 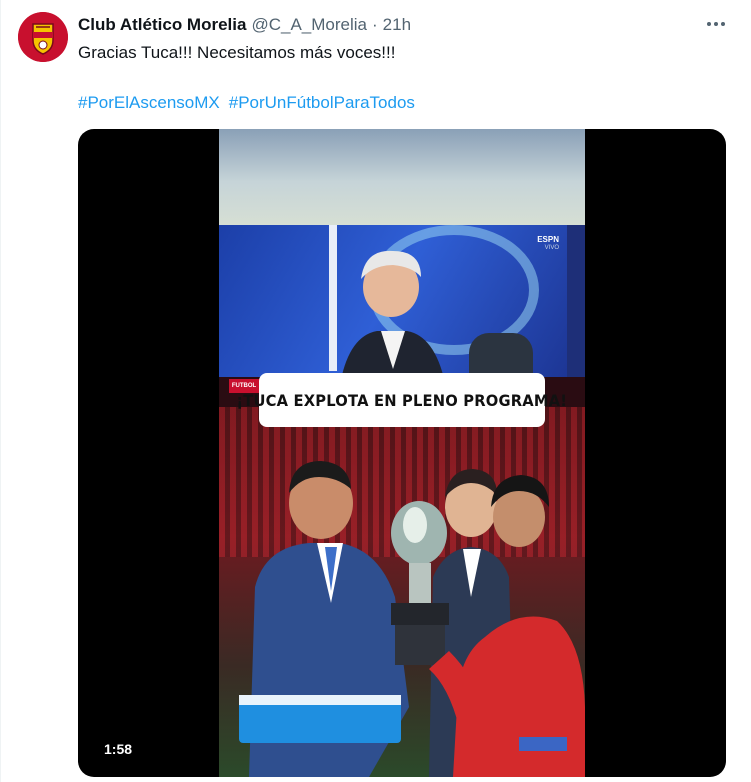 I want to click on video-caption: ¡TUCA EXPLOTA EN PLENO PROGRAMA!, so click(x=402, y=400).